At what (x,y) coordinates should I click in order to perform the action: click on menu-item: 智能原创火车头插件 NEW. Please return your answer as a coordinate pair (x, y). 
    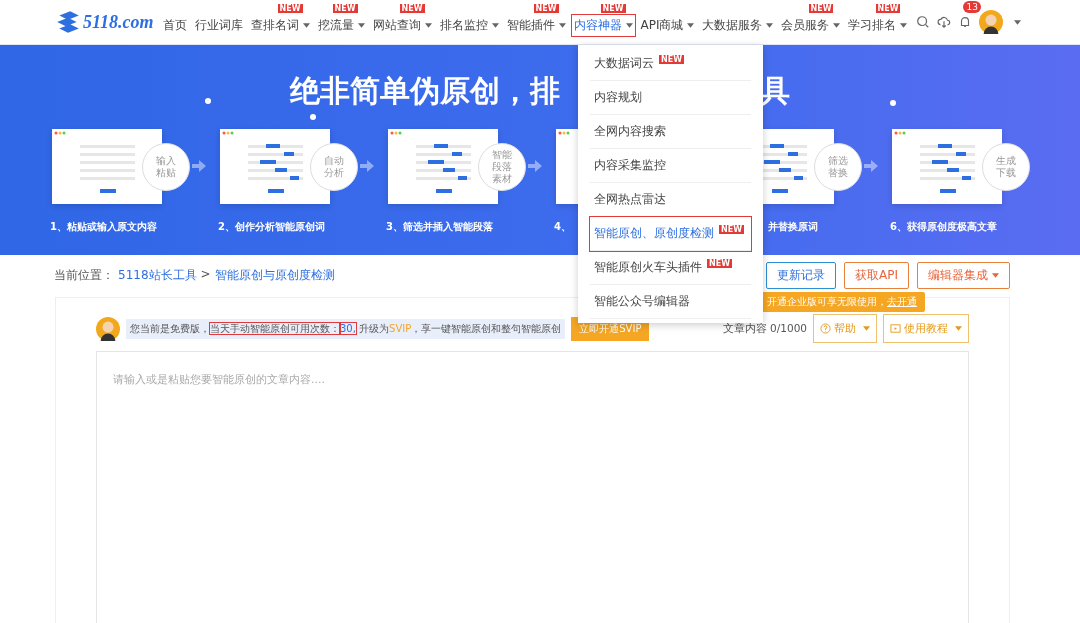
    Looking at the image, I should click on (670, 268).